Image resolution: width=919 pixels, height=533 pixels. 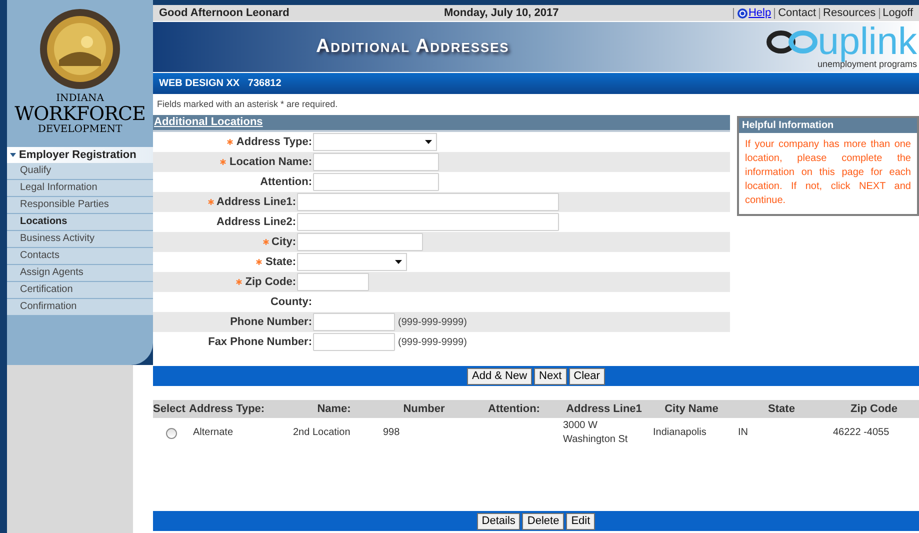 I want to click on table-cell: 2nd Location, so click(x=321, y=432).